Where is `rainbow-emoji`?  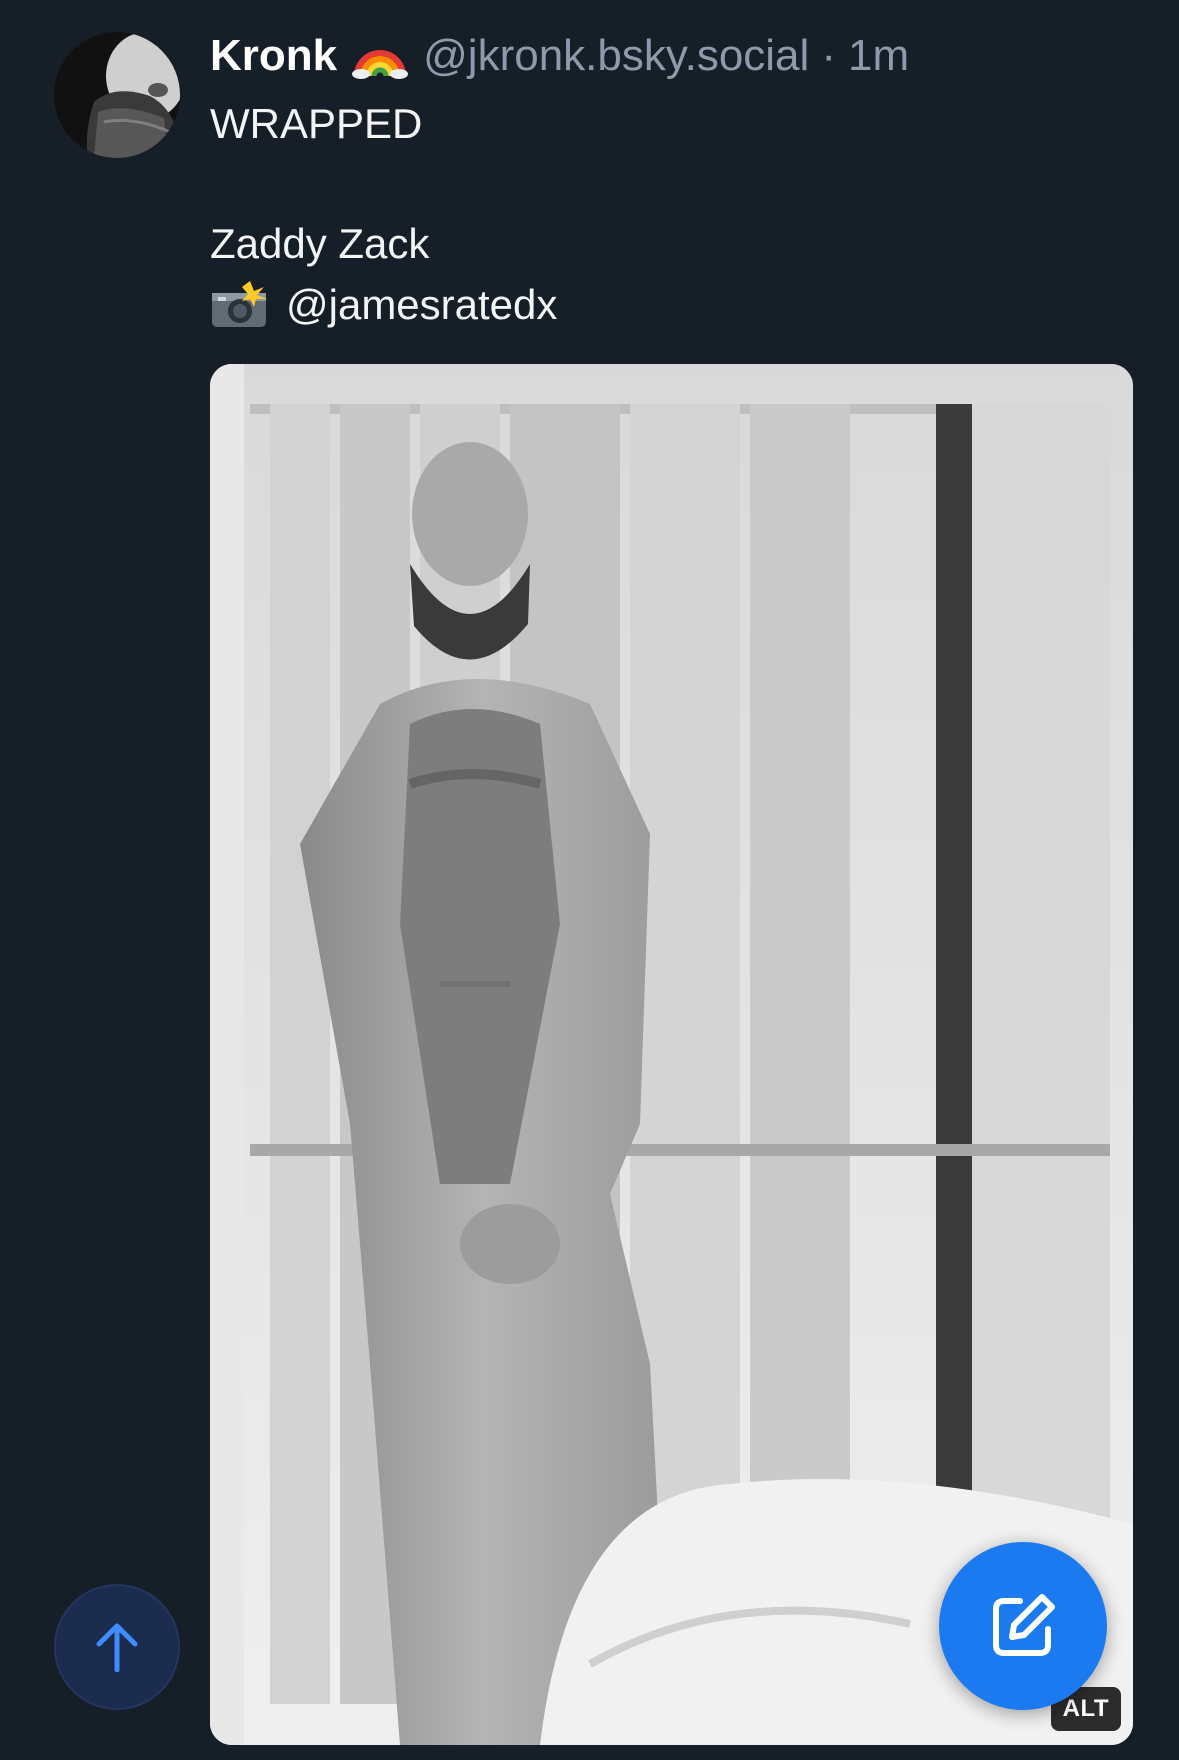
rainbow-emoji is located at coordinates (380, 56).